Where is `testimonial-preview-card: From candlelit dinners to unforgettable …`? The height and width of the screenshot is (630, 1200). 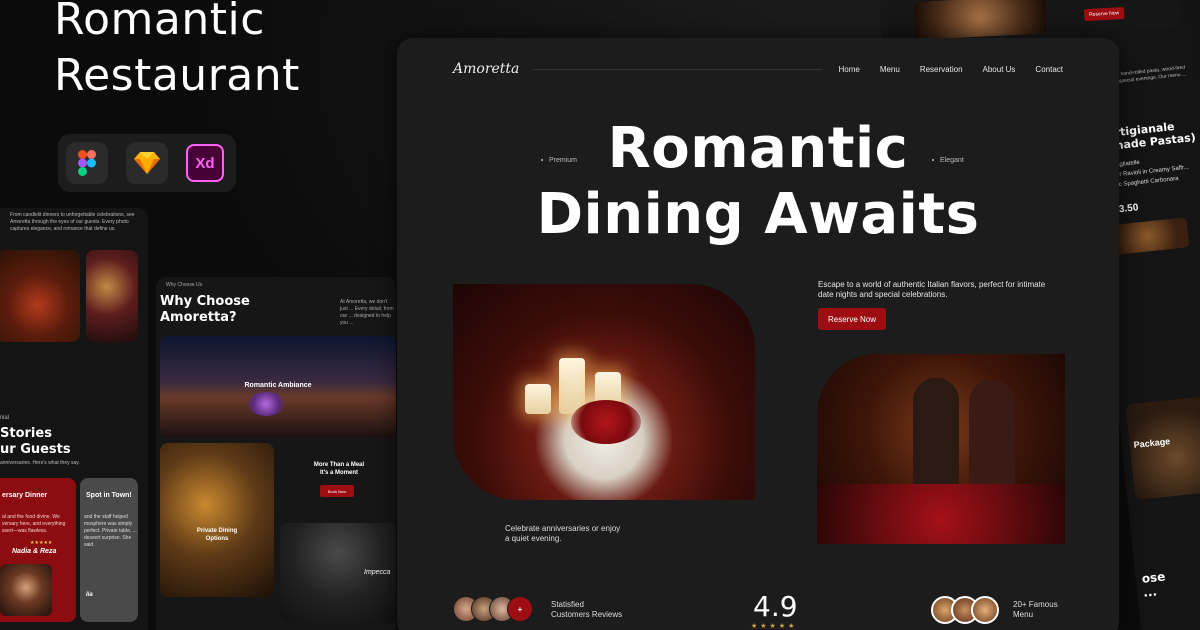
testimonial-preview-card: From candlelit dinners to unforgettable … is located at coordinates (74, 419).